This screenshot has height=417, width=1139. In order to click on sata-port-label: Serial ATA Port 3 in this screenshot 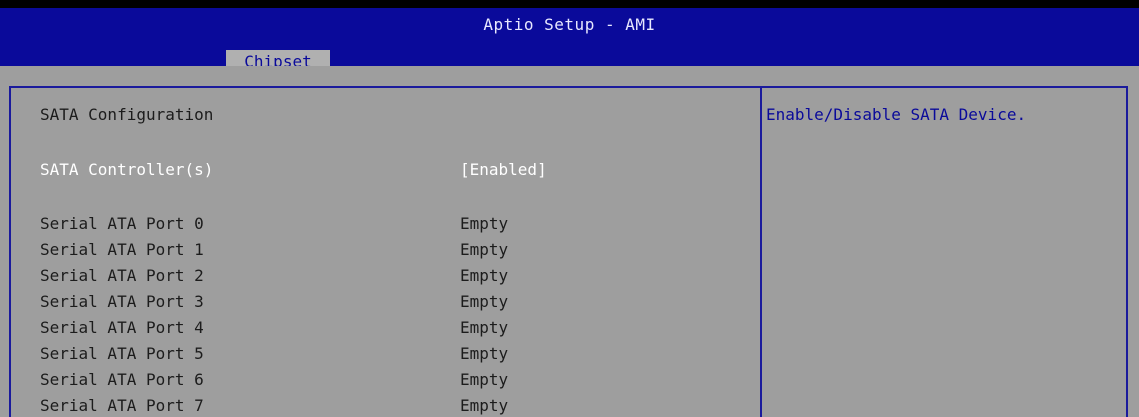, I will do `click(122, 301)`.